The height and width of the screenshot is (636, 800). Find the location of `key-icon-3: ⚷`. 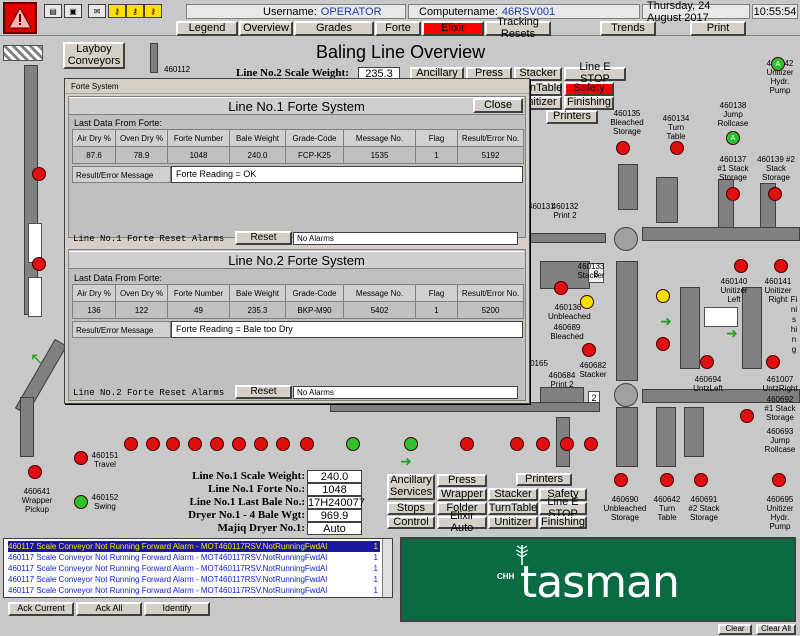

key-icon-3: ⚷ is located at coordinates (153, 11).